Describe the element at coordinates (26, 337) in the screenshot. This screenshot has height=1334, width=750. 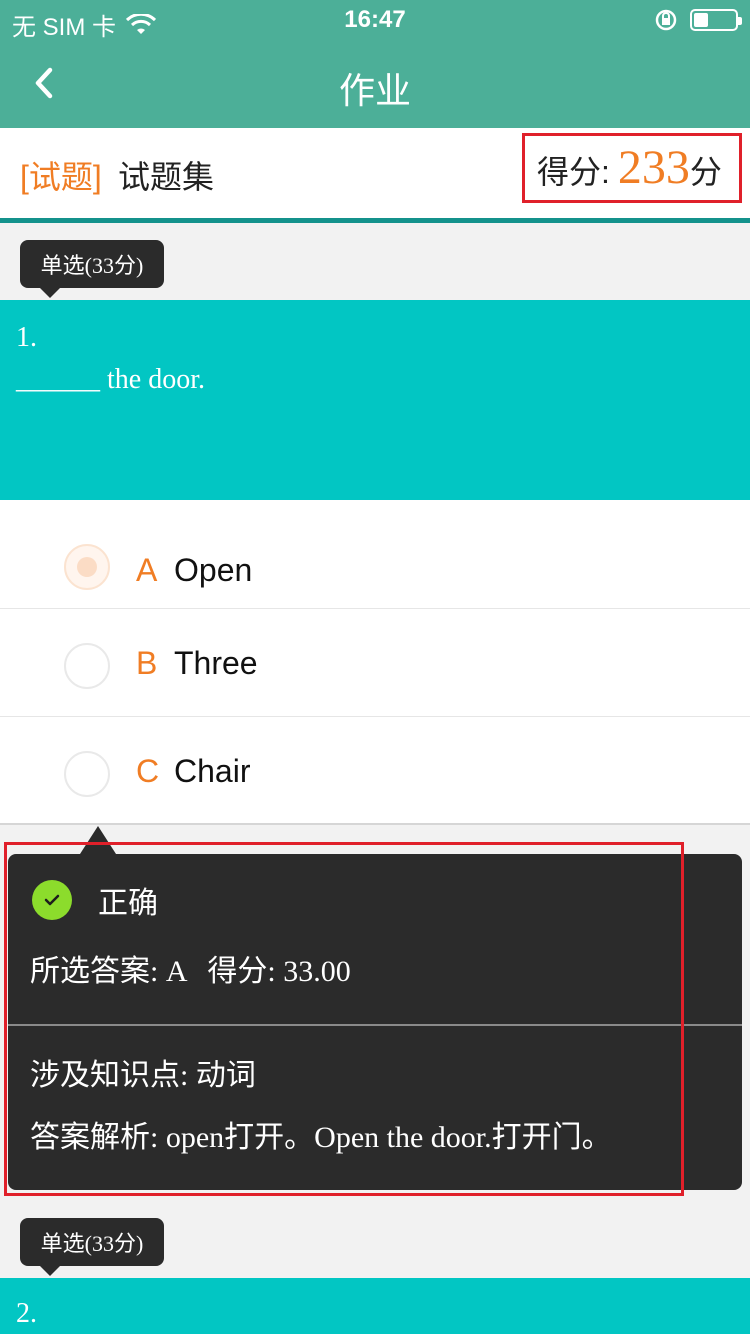
I see `question-number: 1.` at that location.